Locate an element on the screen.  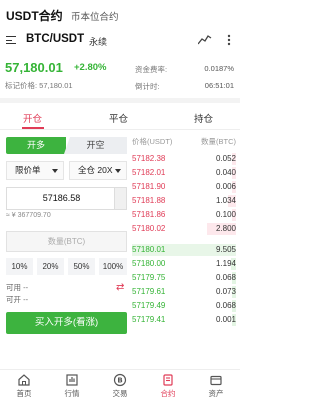
leverage-value: 全仓 20X is located at coordinates (95, 170).